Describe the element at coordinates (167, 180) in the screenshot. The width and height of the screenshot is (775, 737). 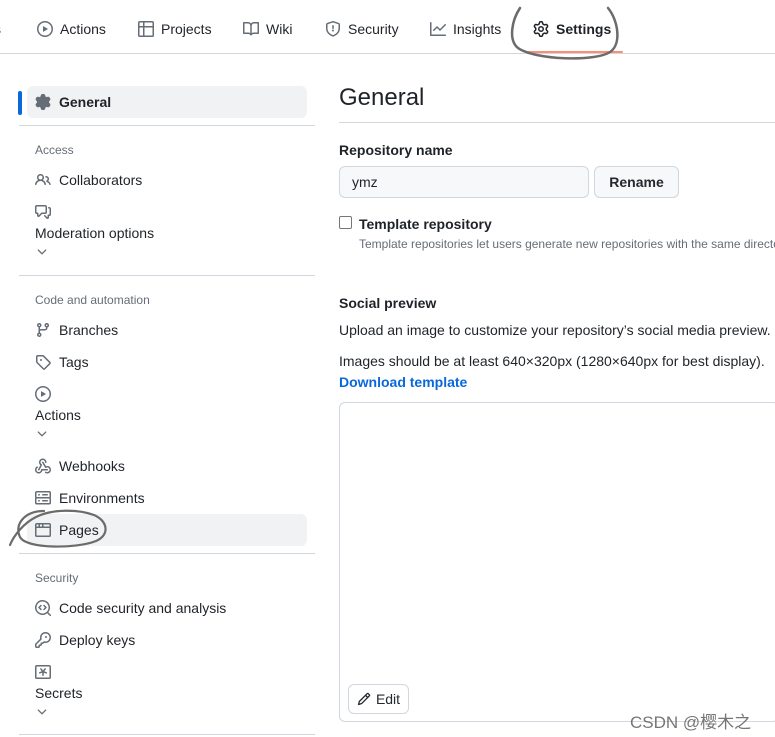
I see `sidebar-item-collaborators: Collaborators` at that location.